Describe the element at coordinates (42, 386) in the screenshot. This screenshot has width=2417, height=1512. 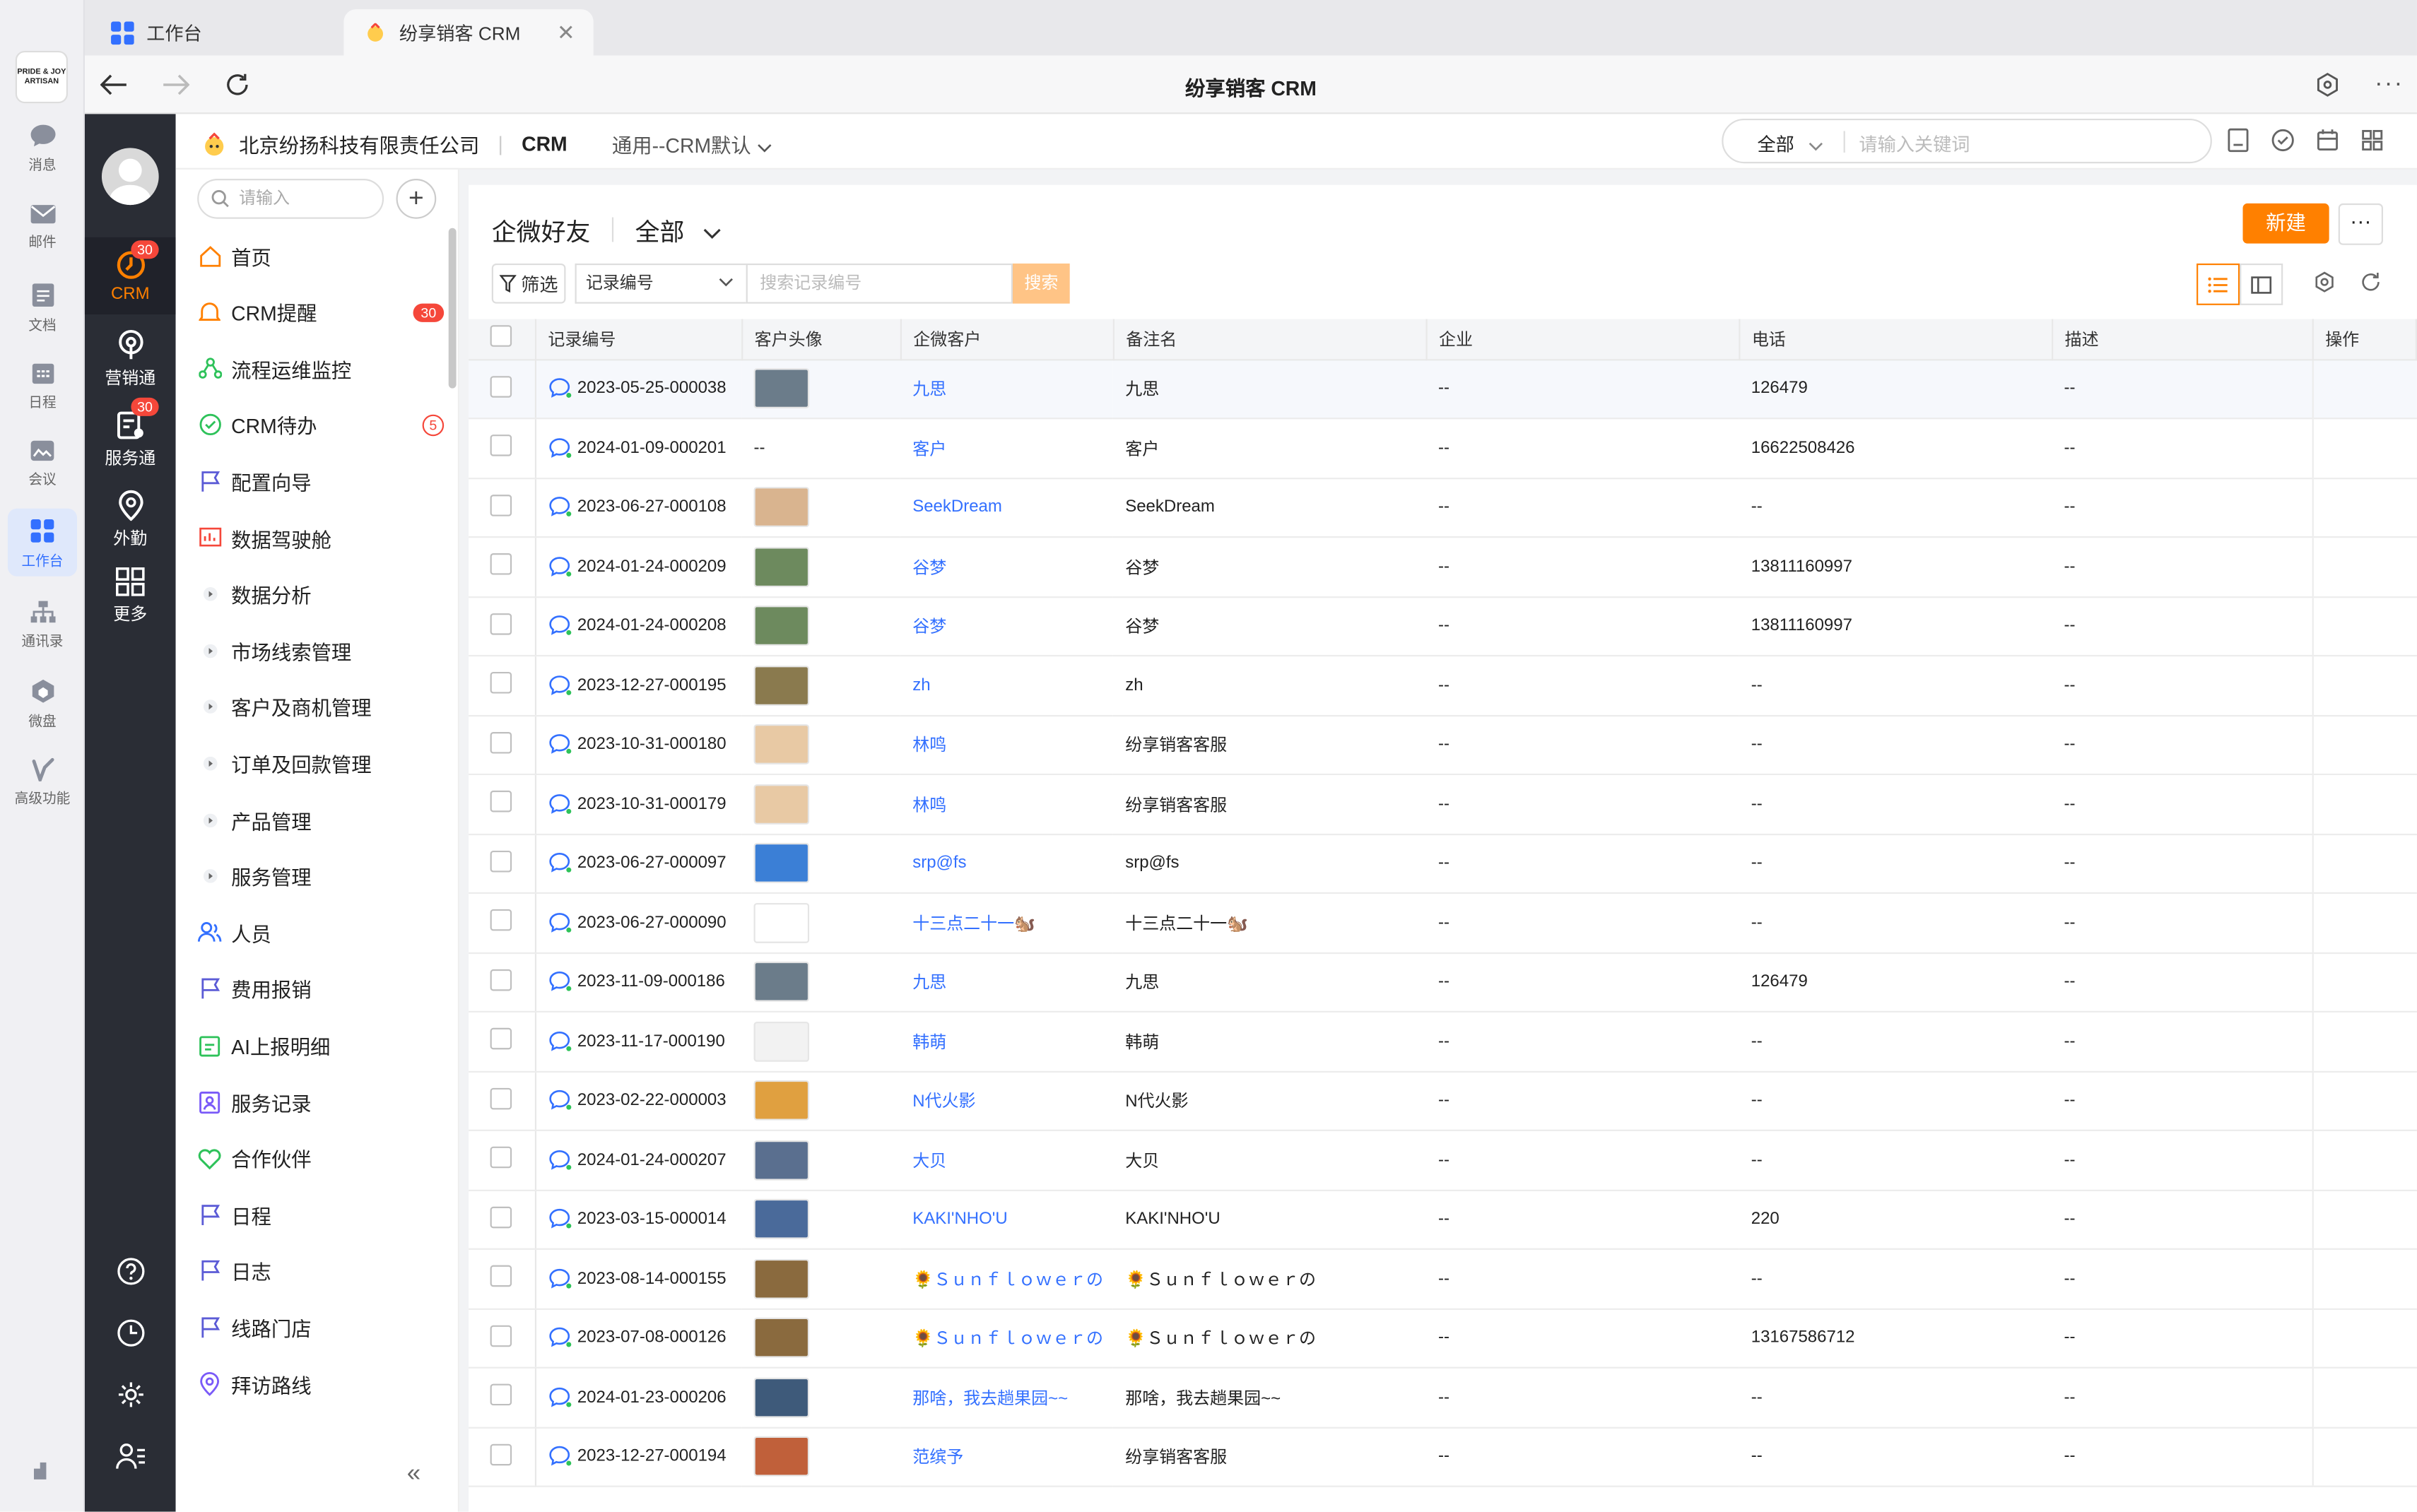
I see `nav-calendar: 日程` at that location.